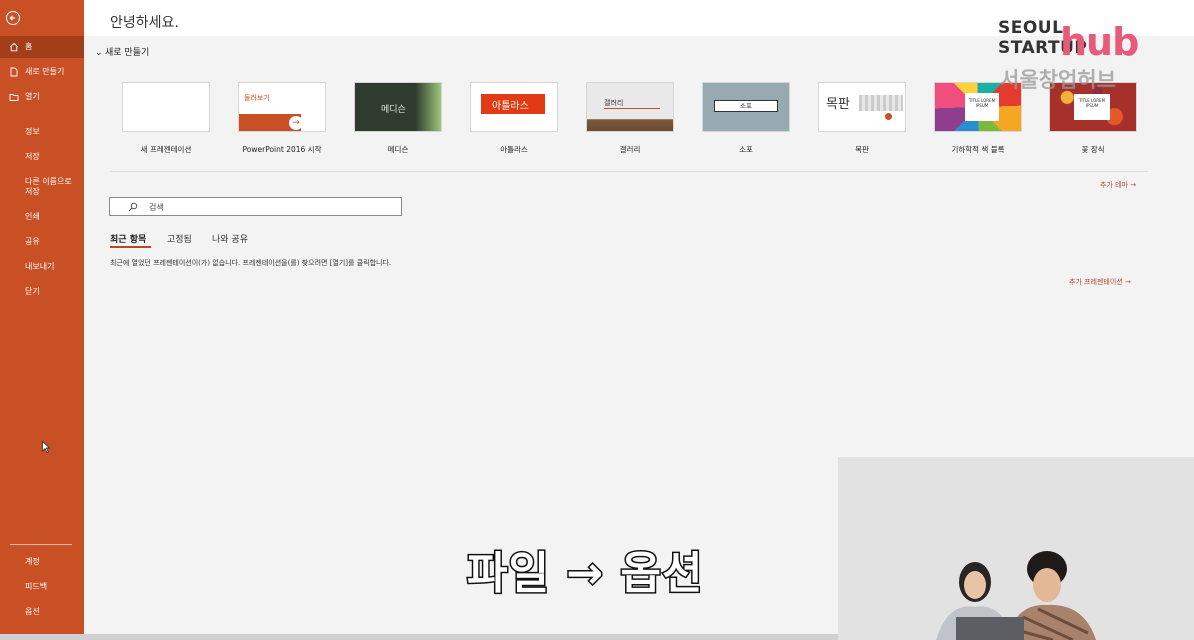 The image size is (1194, 640). I want to click on sidebar-item-save: 저장, so click(42, 157).